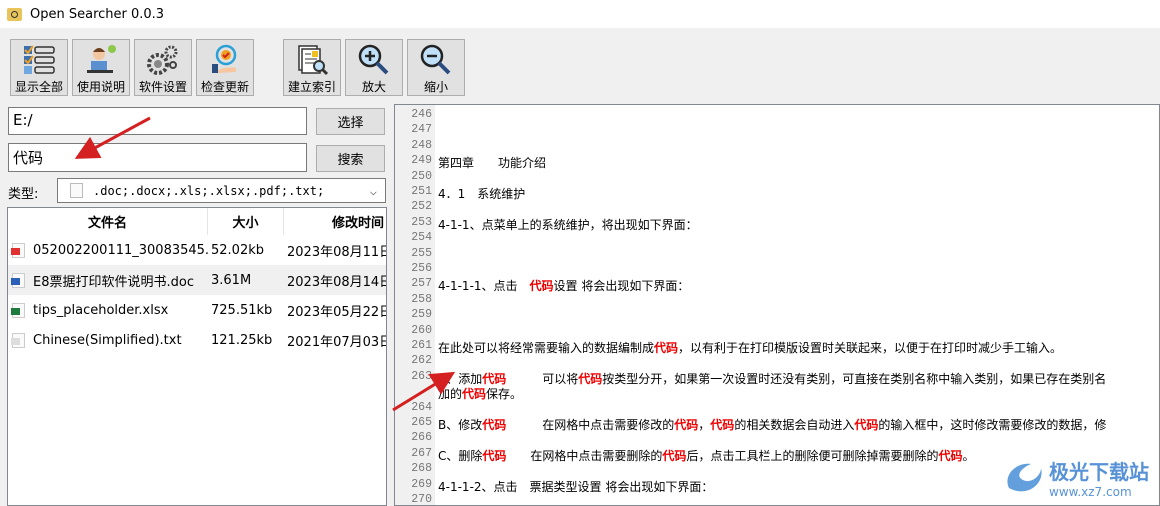  Describe the element at coordinates (704, 425) in the screenshot. I see `text-span: ，` at that location.